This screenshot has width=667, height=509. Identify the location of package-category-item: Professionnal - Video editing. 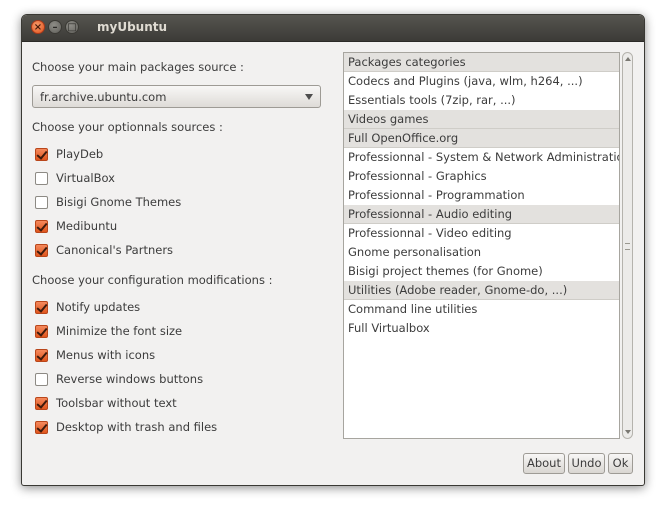
(481, 233).